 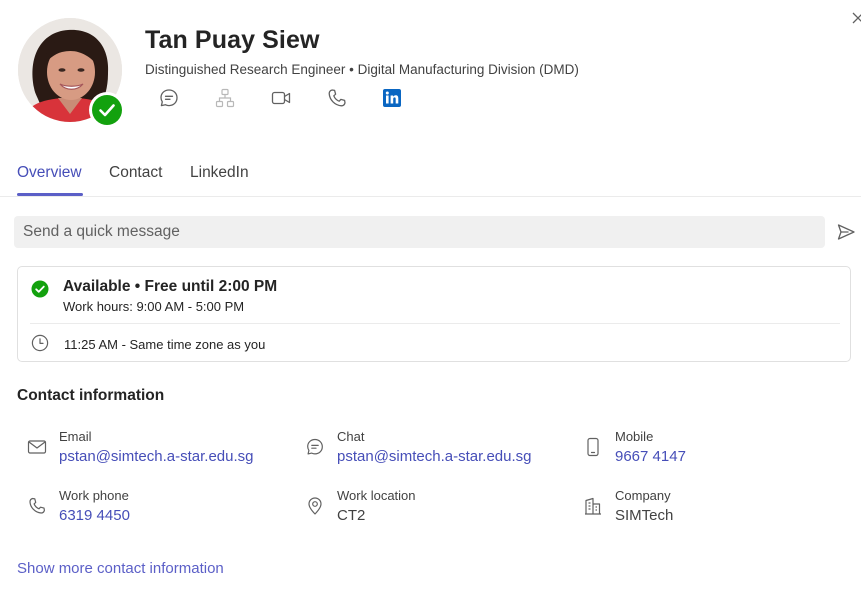 What do you see at coordinates (650, 456) in the screenshot?
I see `mobile-link: 9667 4147` at bounding box center [650, 456].